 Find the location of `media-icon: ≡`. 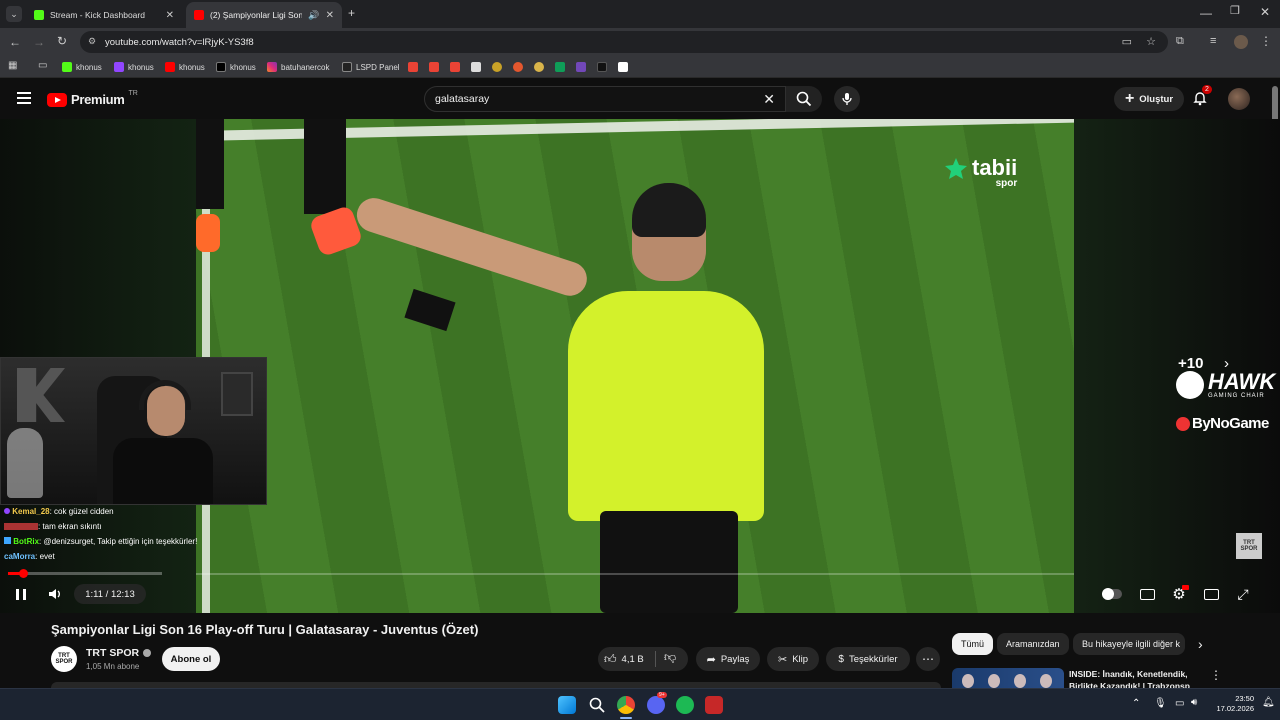

media-icon: ≡ is located at coordinates (1213, 41).